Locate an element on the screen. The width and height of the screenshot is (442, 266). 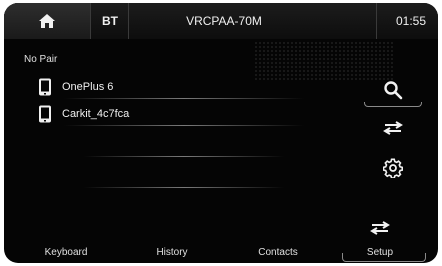
button-frame is located at coordinates (393, 104).